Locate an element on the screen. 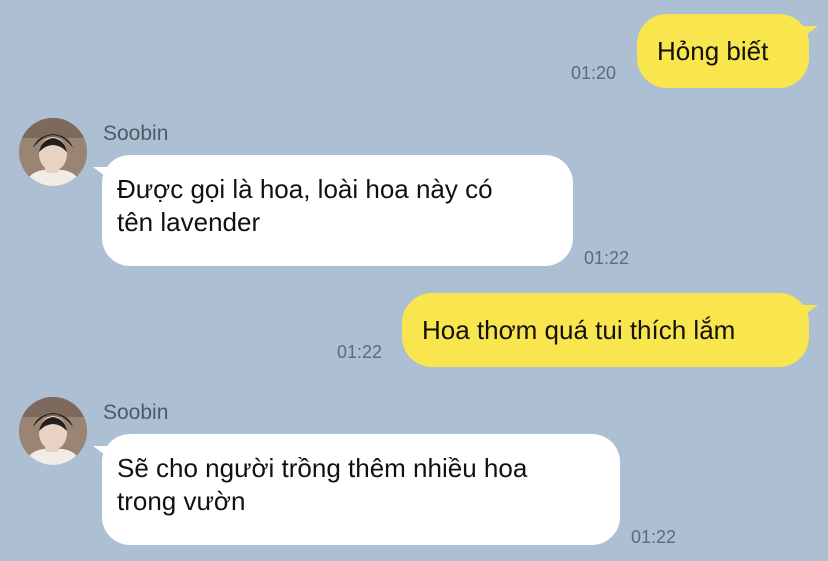 The height and width of the screenshot is (561, 828). message-text-line: Sẽ cho người trồng thêm nhiều hoa is located at coordinates (322, 468).